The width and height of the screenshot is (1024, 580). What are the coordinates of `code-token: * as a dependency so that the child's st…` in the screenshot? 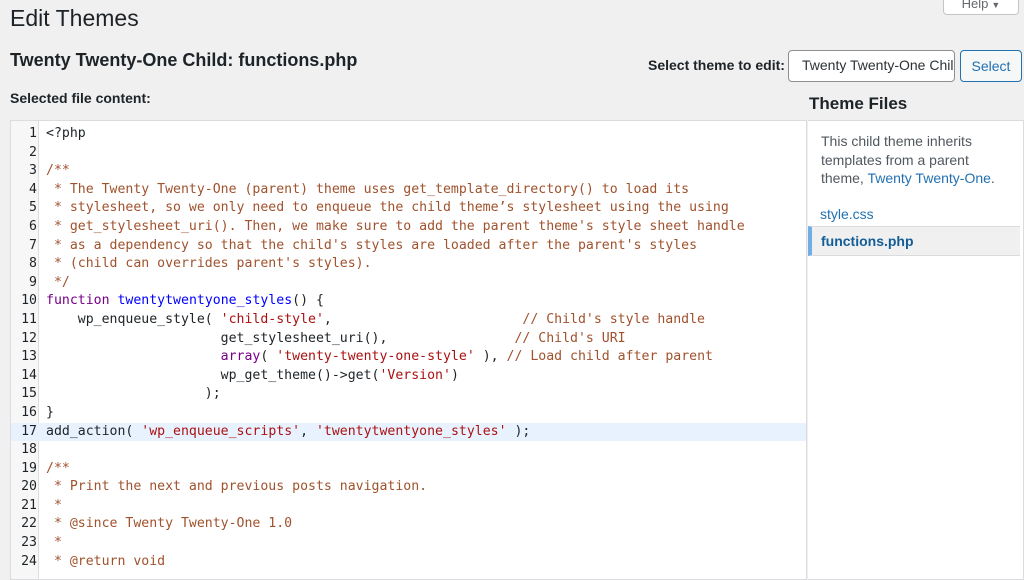 It's located at (372, 245).